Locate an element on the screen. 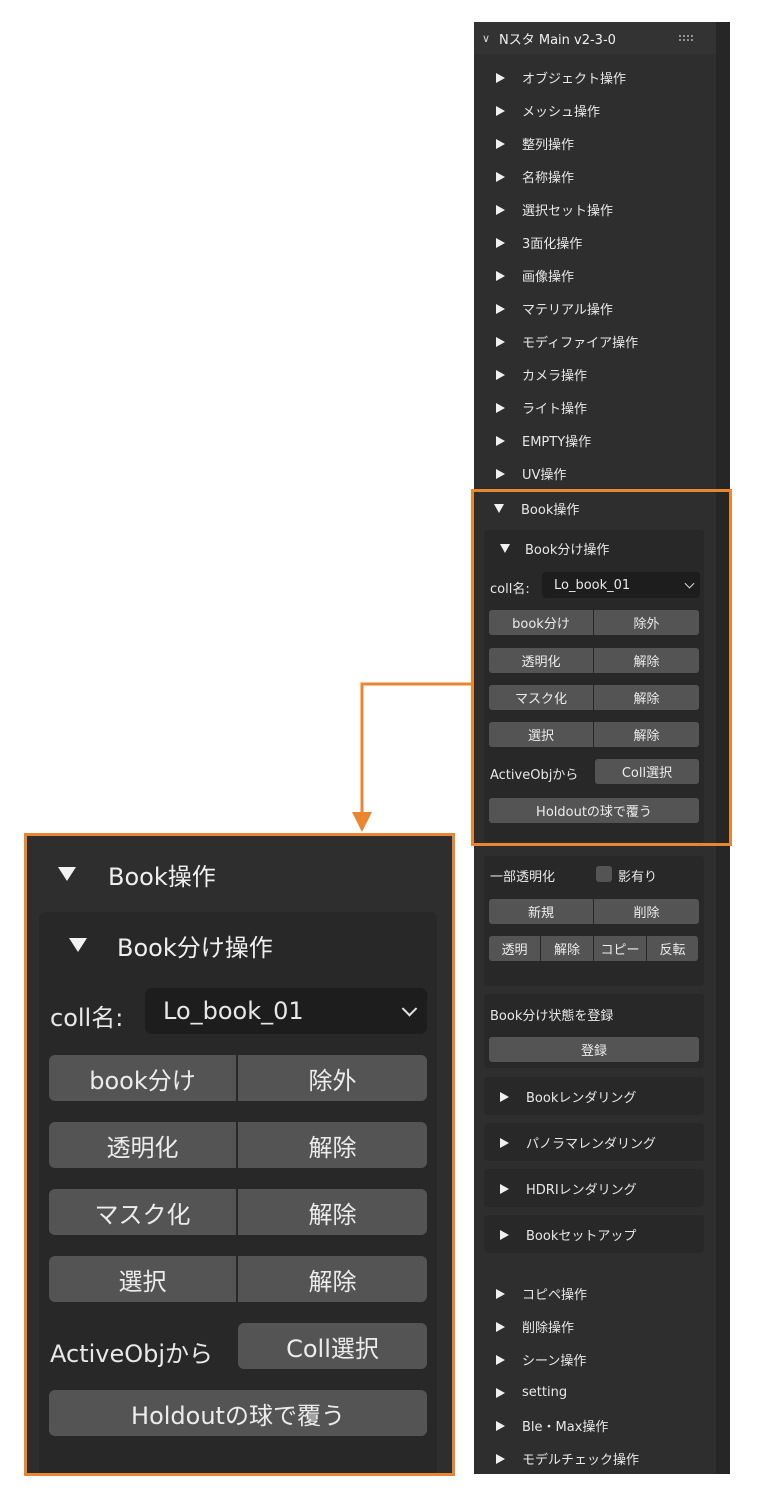 This screenshot has height=1500, width=760. panel-title: Nスタ Main v2-3-0 is located at coordinates (557, 40).